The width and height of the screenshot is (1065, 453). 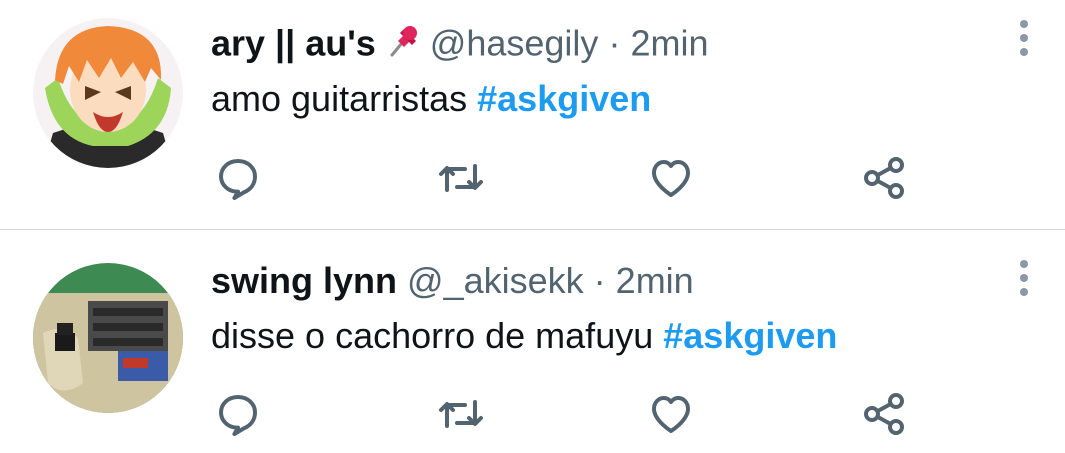 What do you see at coordinates (339, 98) in the screenshot?
I see `tweet-body: amo guitarristas` at bounding box center [339, 98].